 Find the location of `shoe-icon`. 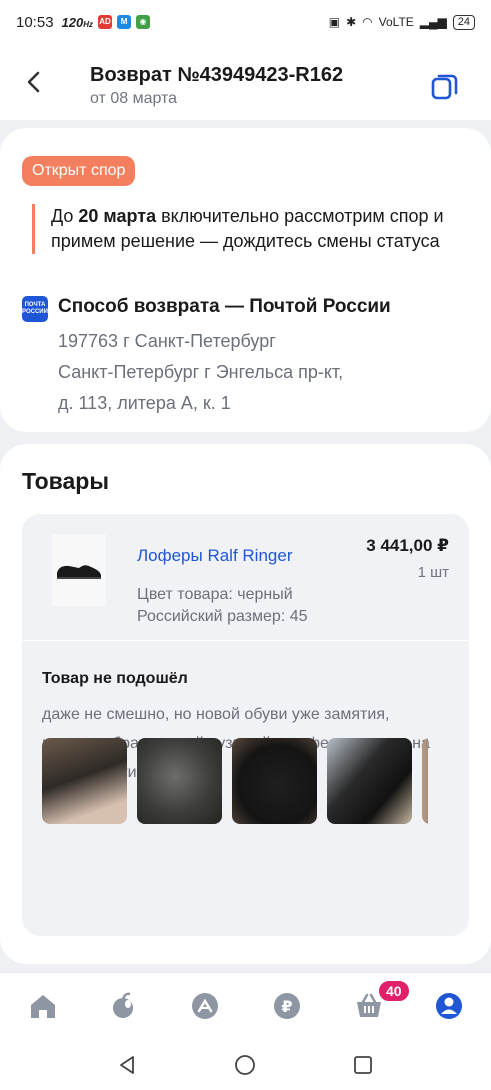

shoe-icon is located at coordinates (79, 572).